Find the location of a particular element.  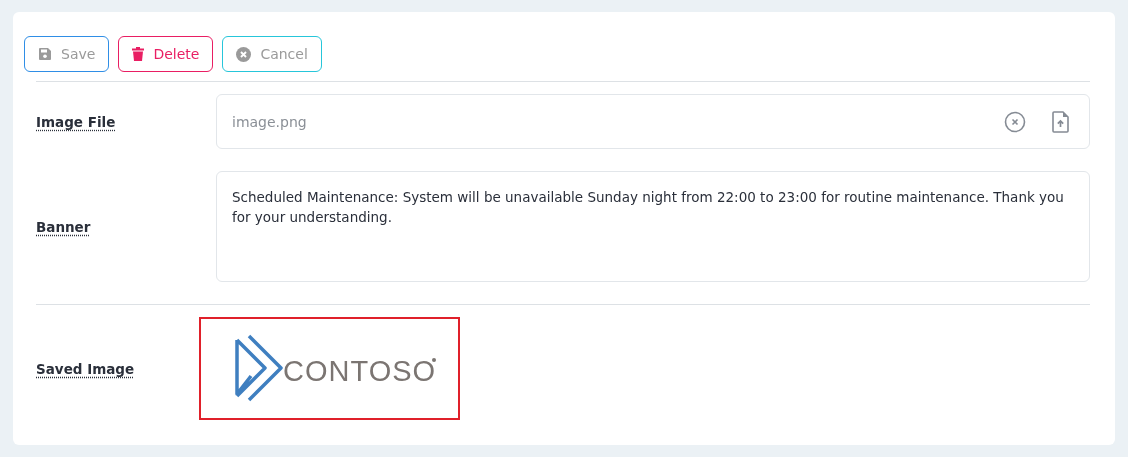

cancel-button: Cancel is located at coordinates (272, 54).